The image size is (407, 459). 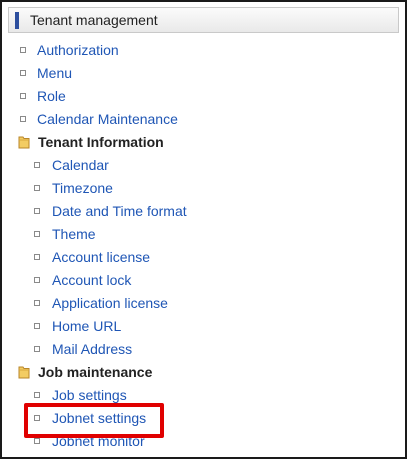 I want to click on menu-item-timezone: Timezone, so click(x=82, y=188).